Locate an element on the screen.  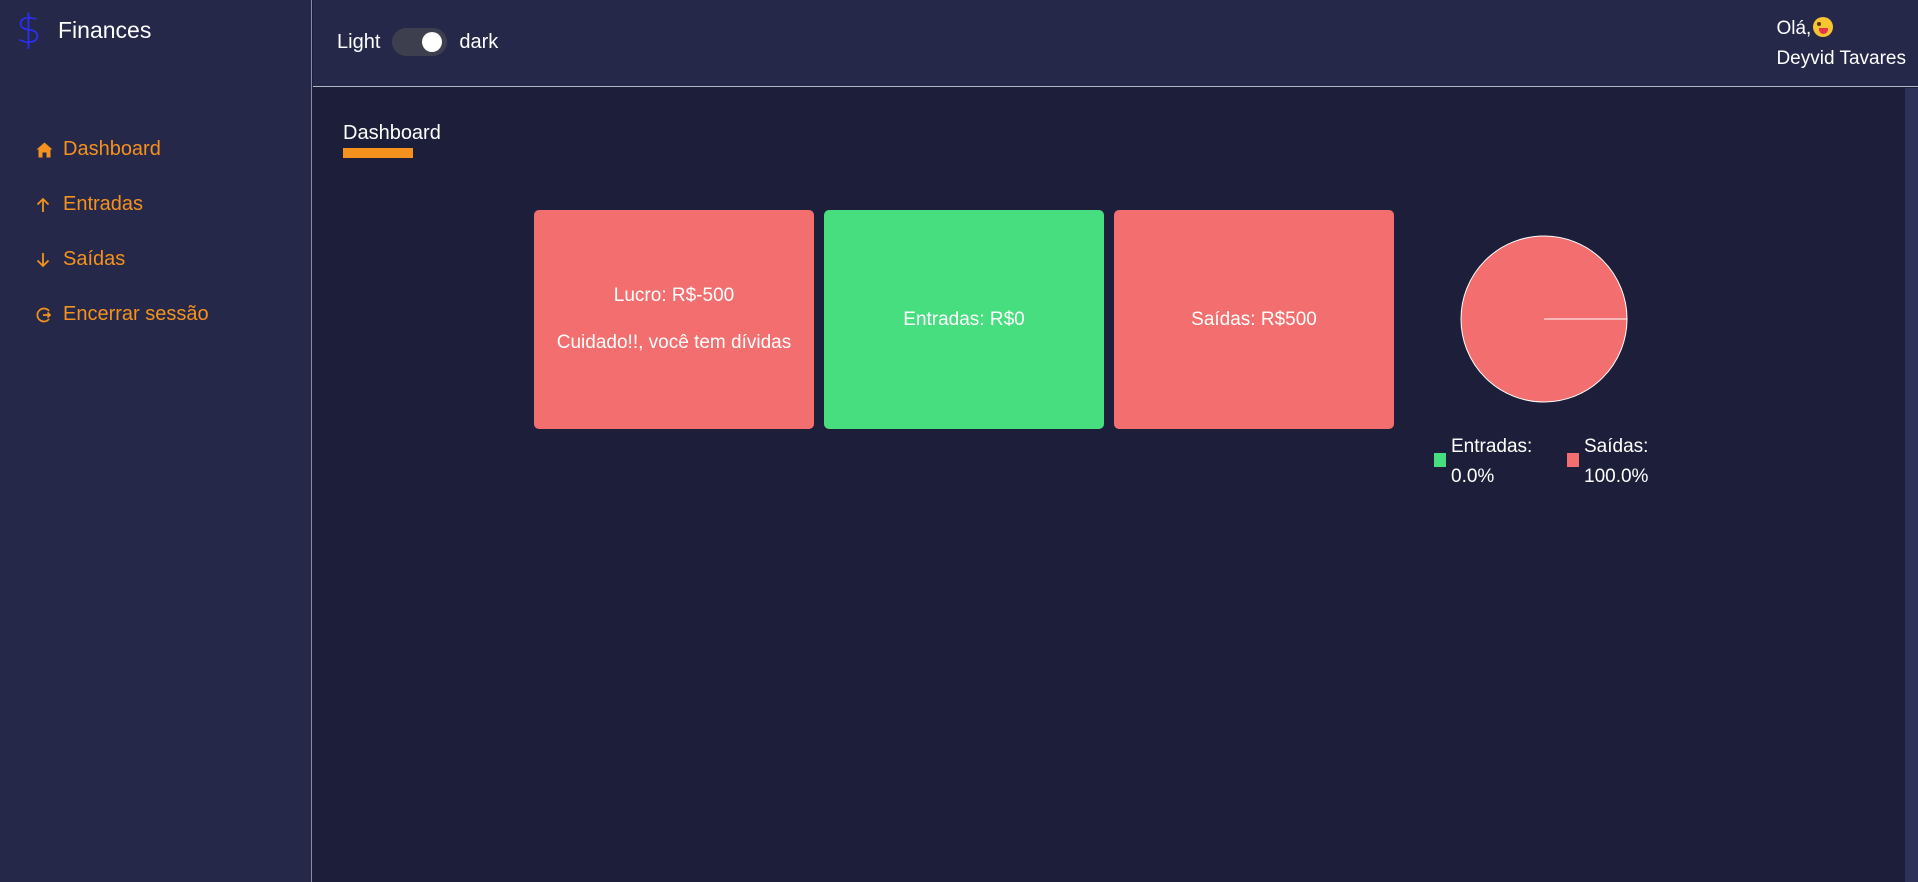
theme-light-label: Light is located at coordinates (359, 41).